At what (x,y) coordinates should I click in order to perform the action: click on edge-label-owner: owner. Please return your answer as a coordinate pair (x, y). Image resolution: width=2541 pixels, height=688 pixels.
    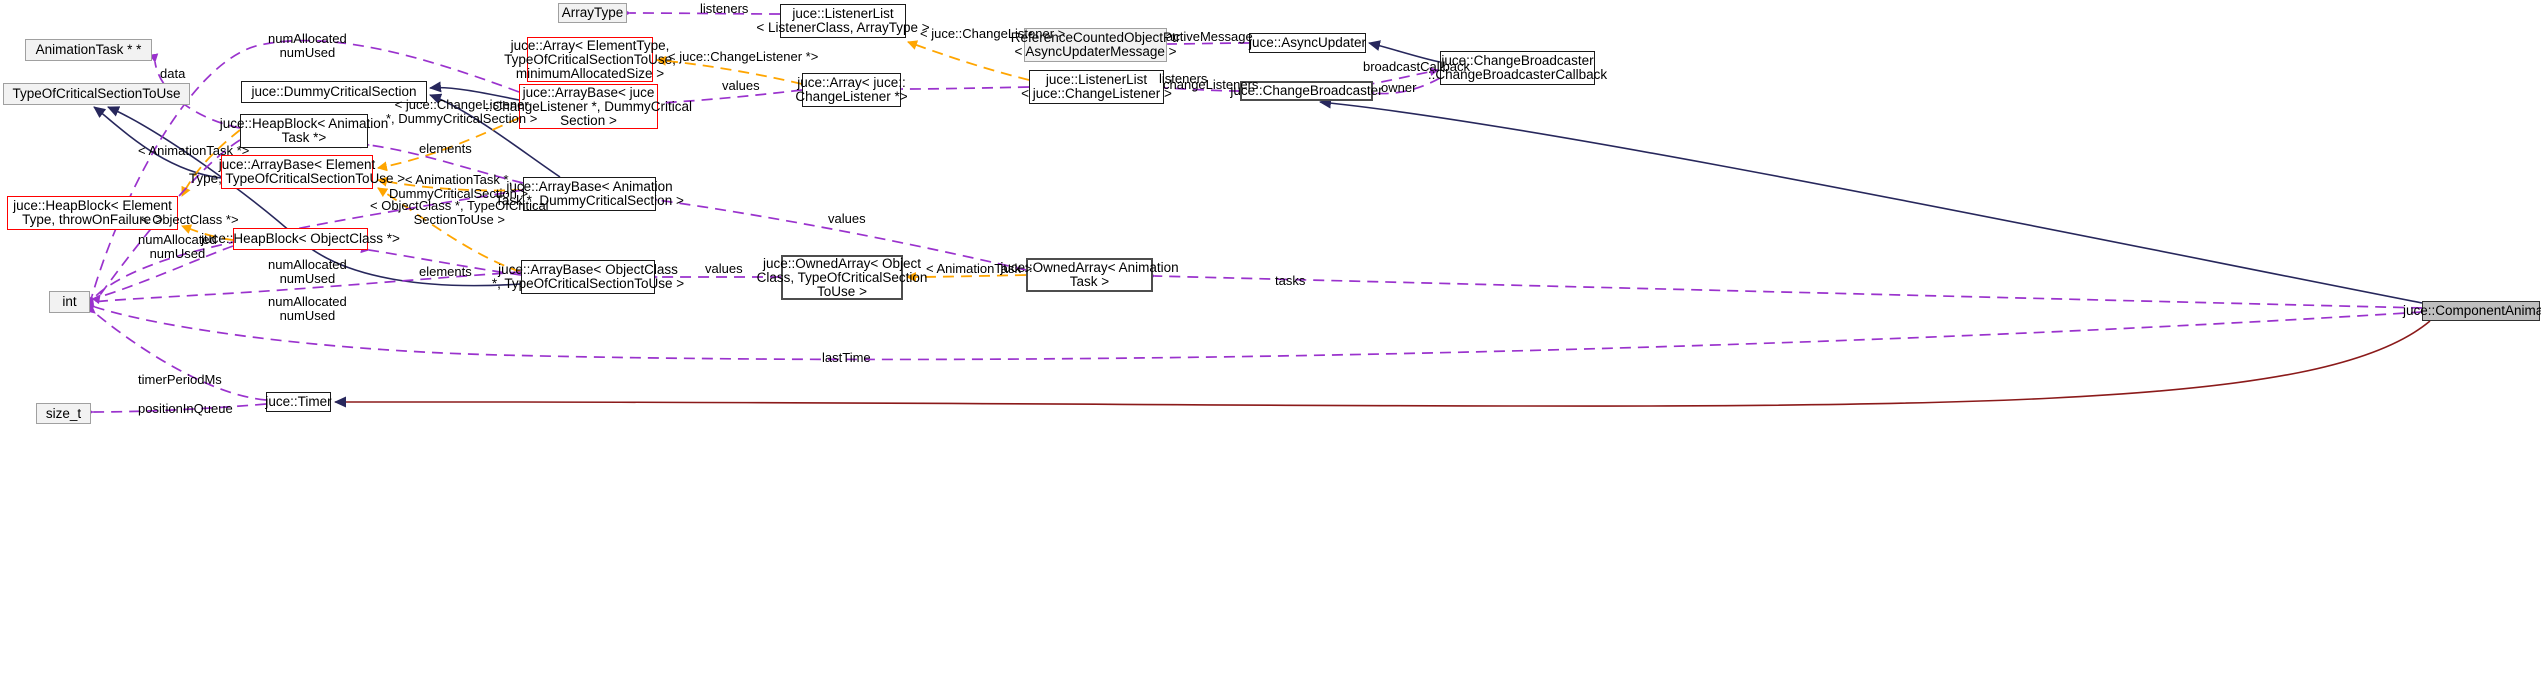
    Looking at the image, I should click on (1399, 87).